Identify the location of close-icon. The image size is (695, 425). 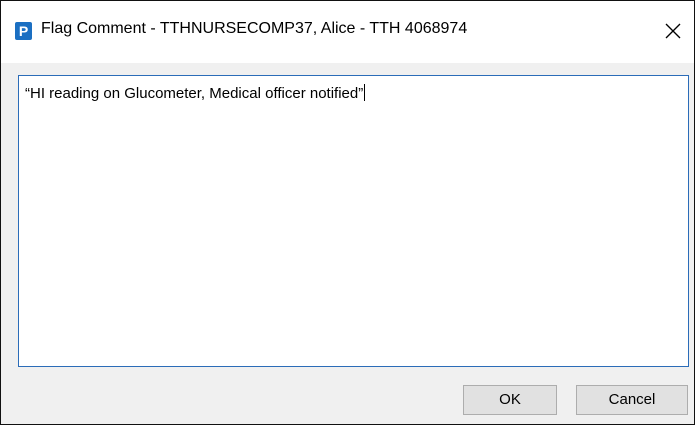
(673, 31).